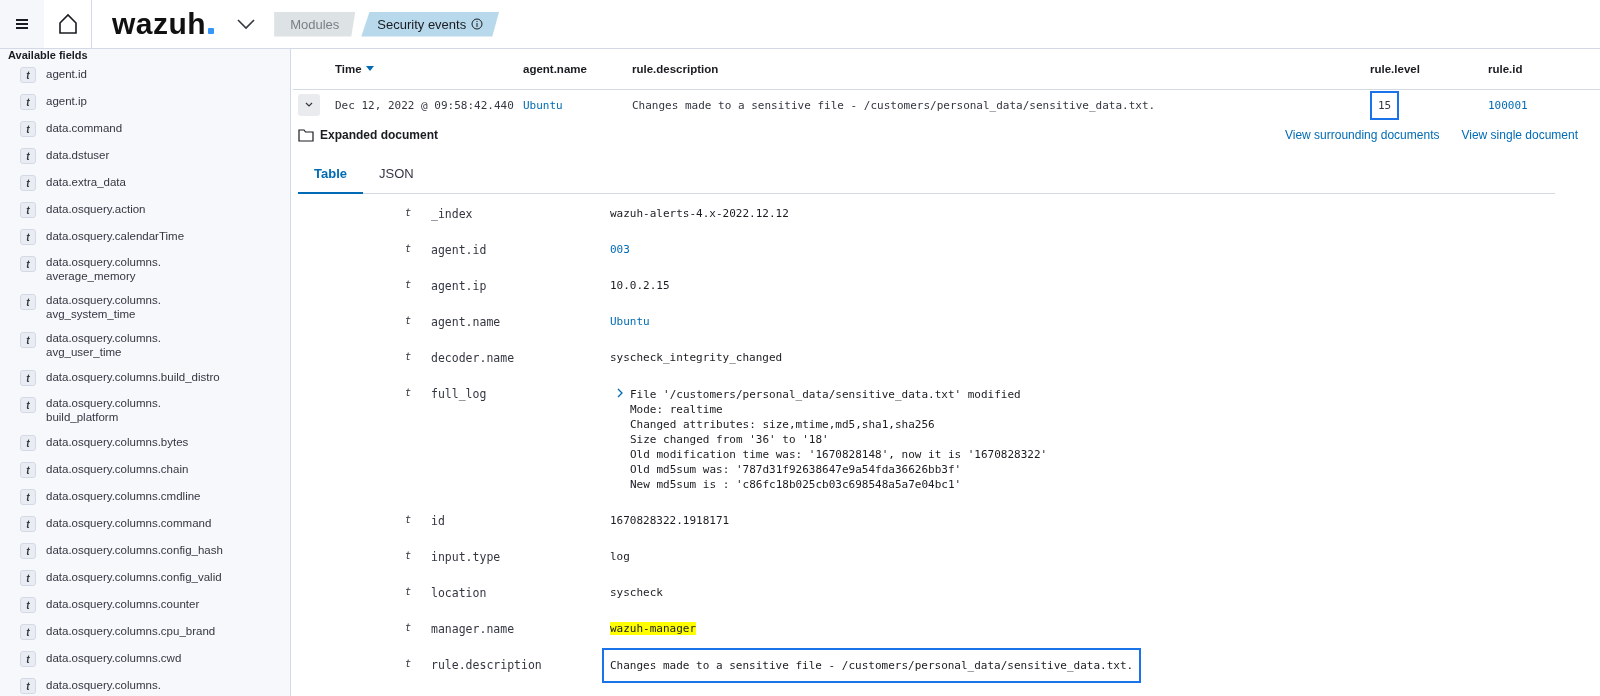 The image size is (1600, 696). I want to click on brand-dropdown, so click(246, 24).